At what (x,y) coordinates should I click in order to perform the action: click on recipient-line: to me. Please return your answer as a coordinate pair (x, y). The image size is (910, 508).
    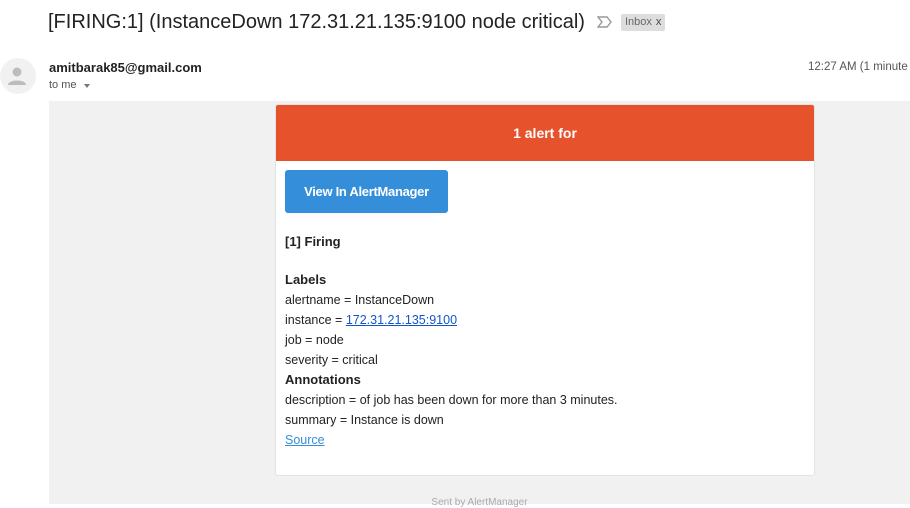
    Looking at the image, I should click on (63, 85).